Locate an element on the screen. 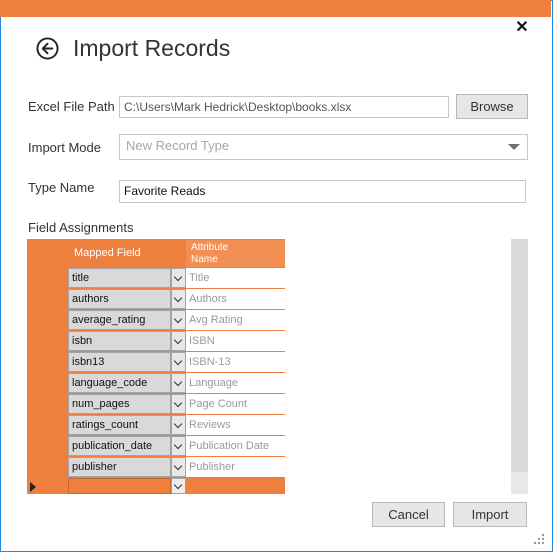  import-mode-select: New Record Type is located at coordinates (323, 147).